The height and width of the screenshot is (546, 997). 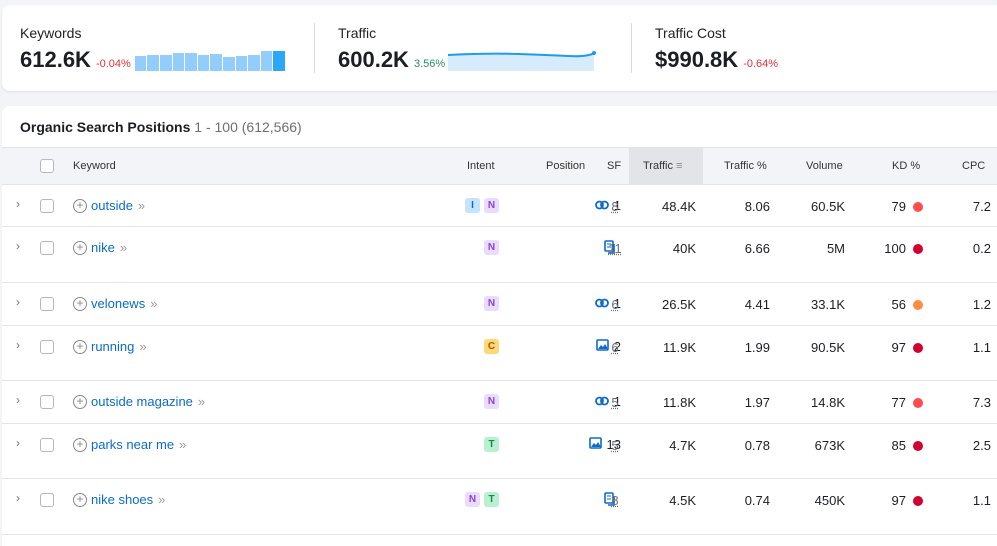 What do you see at coordinates (679, 166) in the screenshot?
I see `sort-icon: ≡` at bounding box center [679, 166].